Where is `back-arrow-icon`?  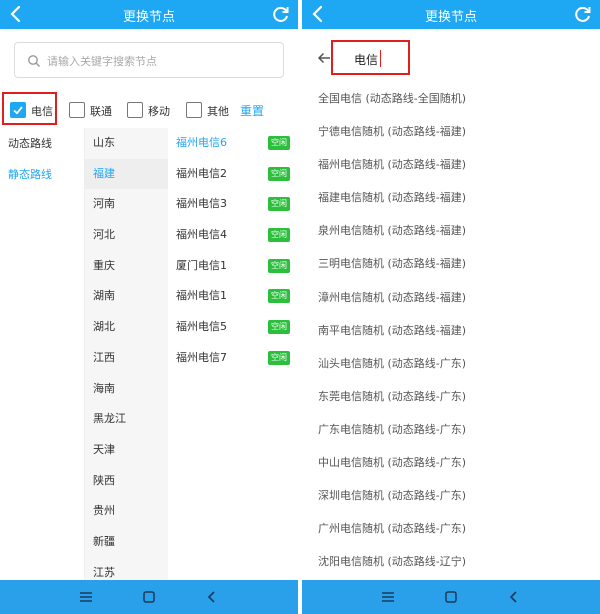
back-arrow-icon is located at coordinates (324, 58).